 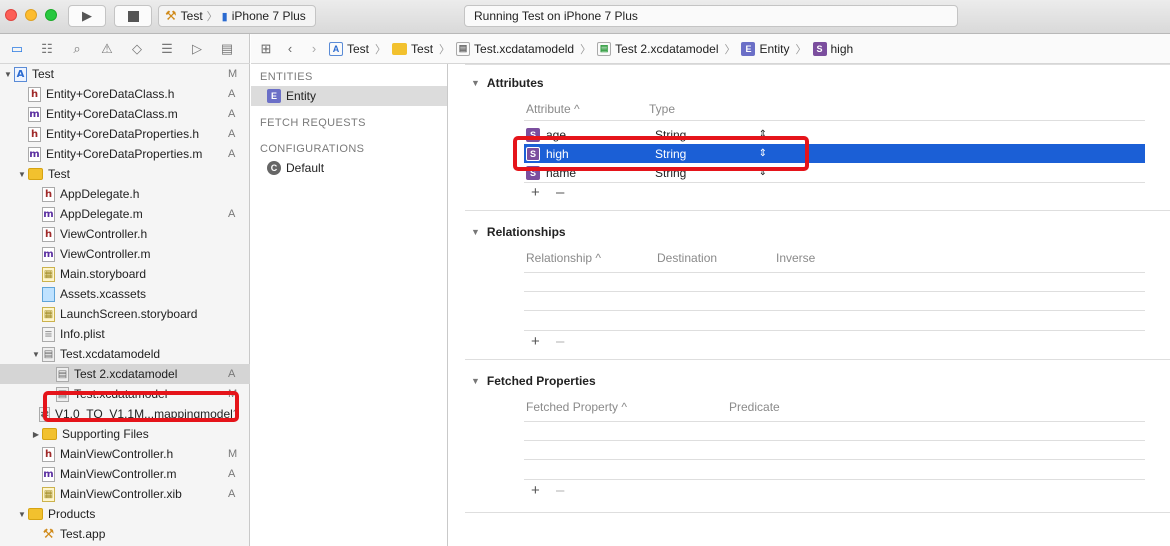 I want to click on inverse-column-header: Inverse, so click(x=795, y=258).